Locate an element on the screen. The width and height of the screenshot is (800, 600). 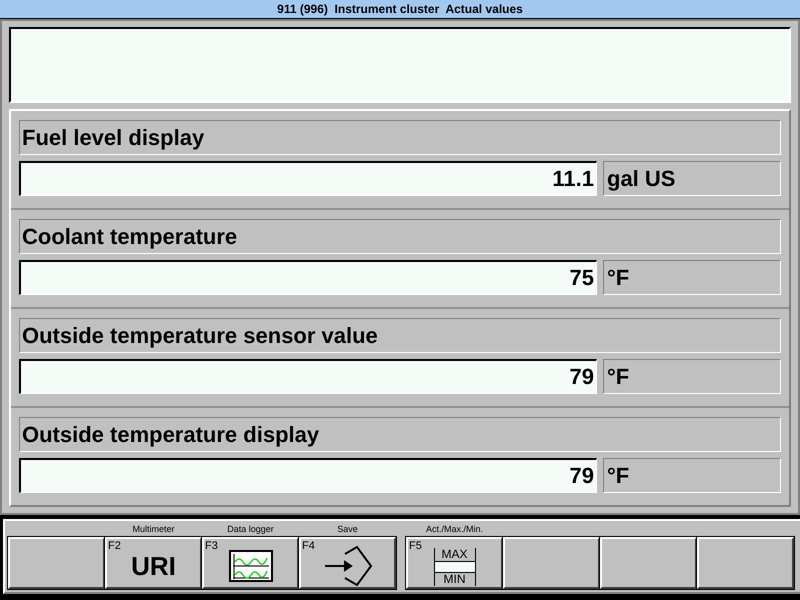
value-label: Outside temperature sensor value is located at coordinates (400, 335).